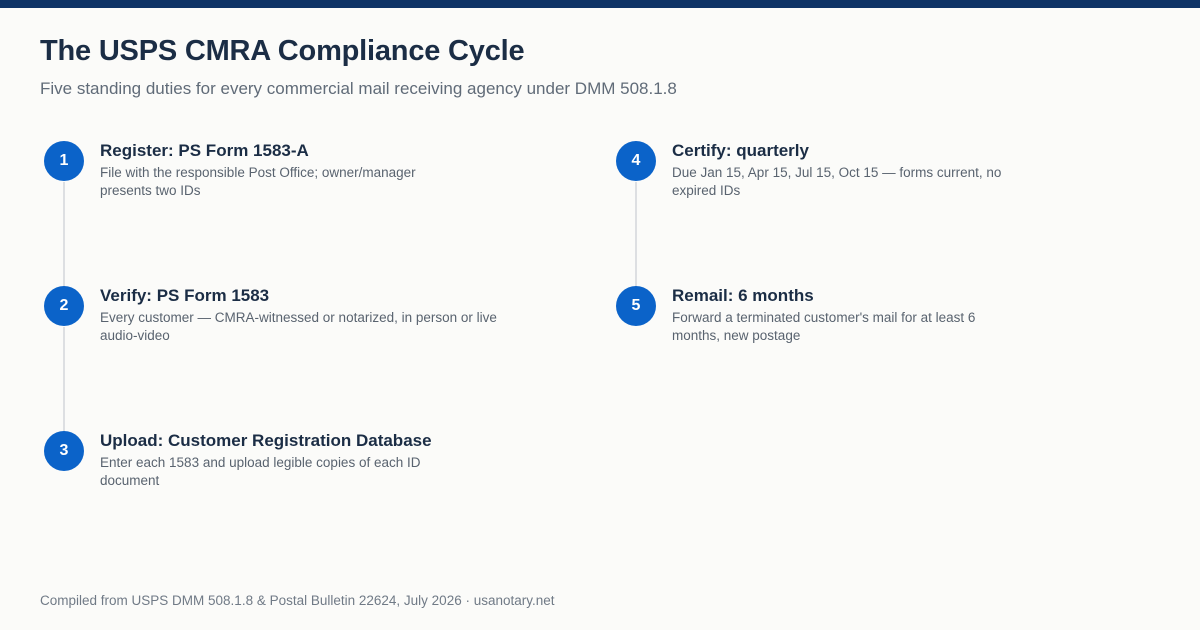 This screenshot has height=630, width=1200. Describe the element at coordinates (636, 161) in the screenshot. I see `step-number-badge: 4` at that location.